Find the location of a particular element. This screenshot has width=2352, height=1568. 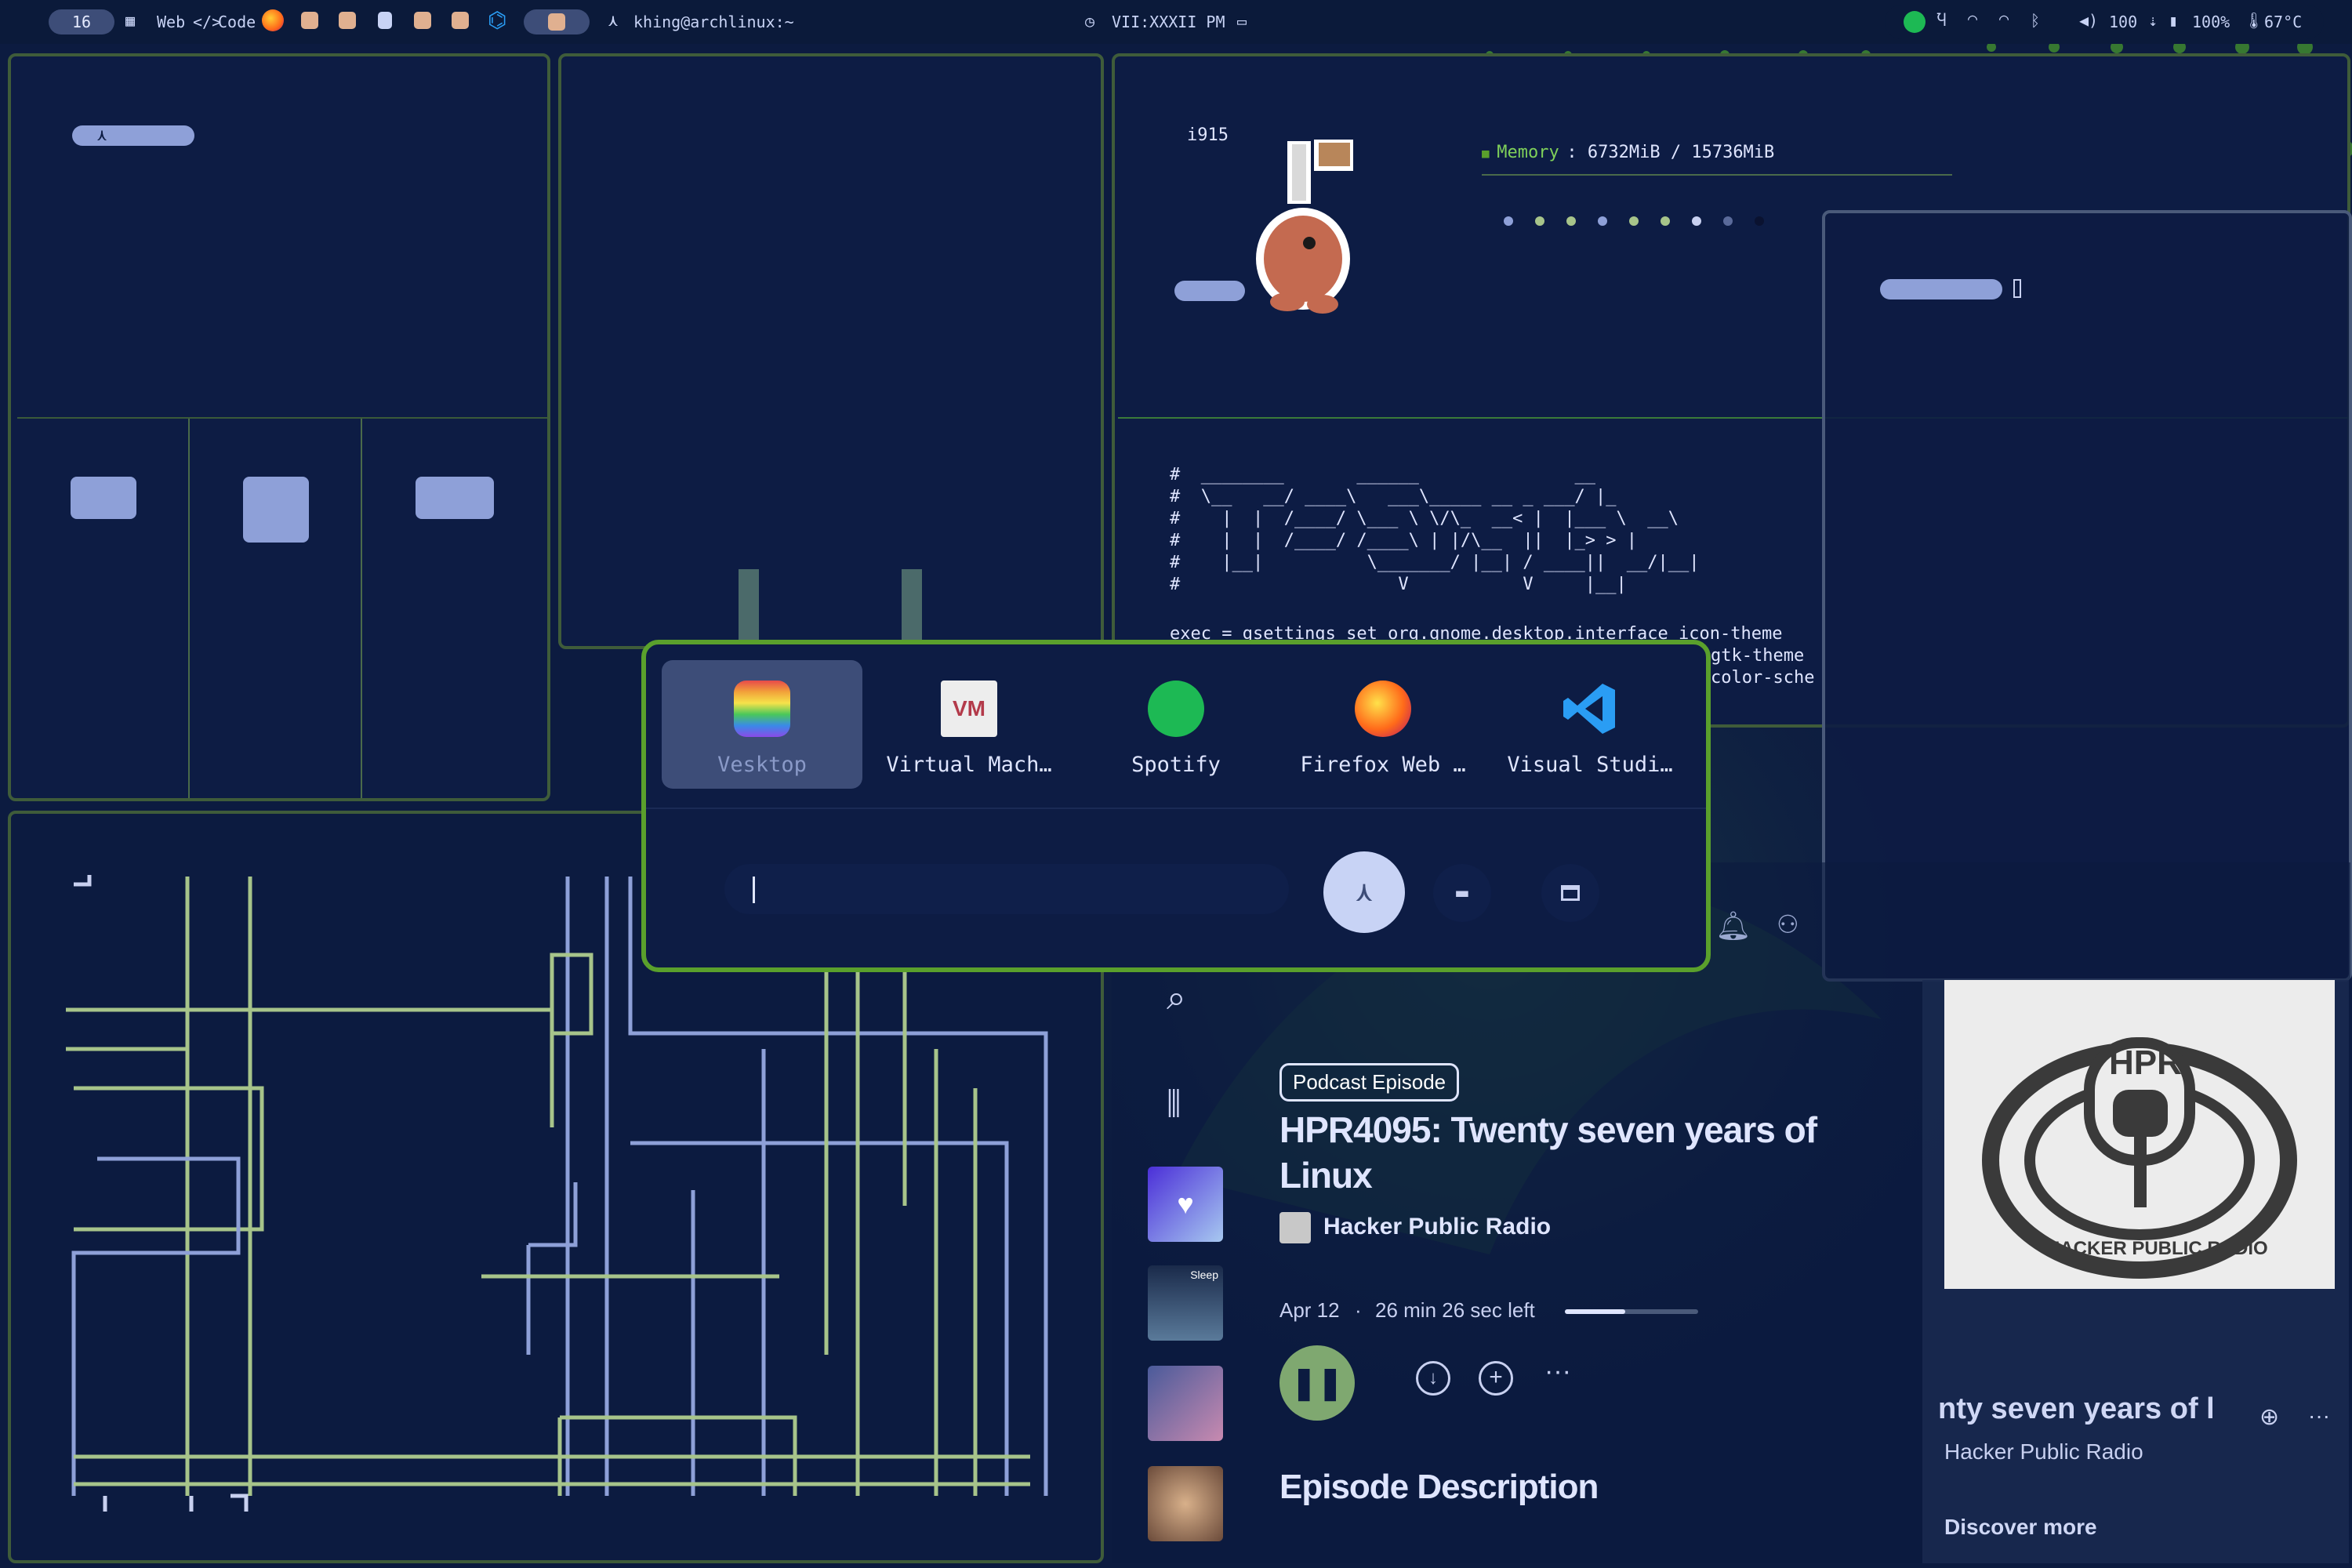

vscode-icon is located at coordinates (1590, 709).